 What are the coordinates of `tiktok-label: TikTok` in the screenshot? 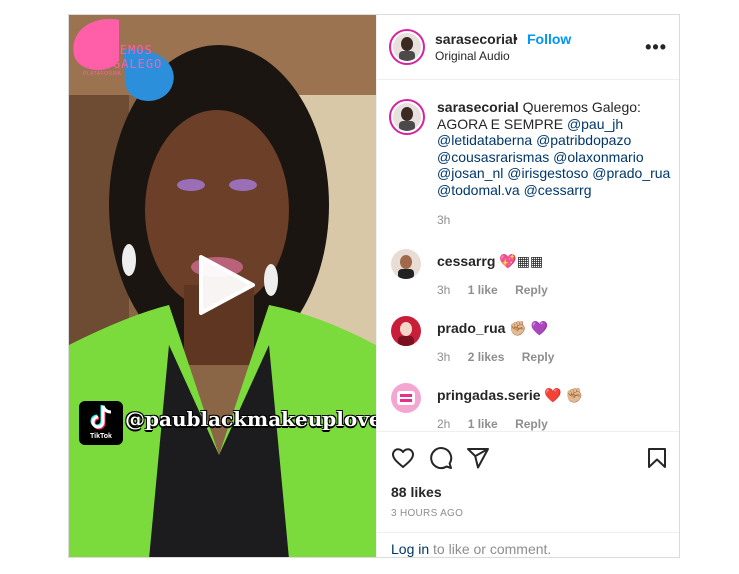 It's located at (101, 436).